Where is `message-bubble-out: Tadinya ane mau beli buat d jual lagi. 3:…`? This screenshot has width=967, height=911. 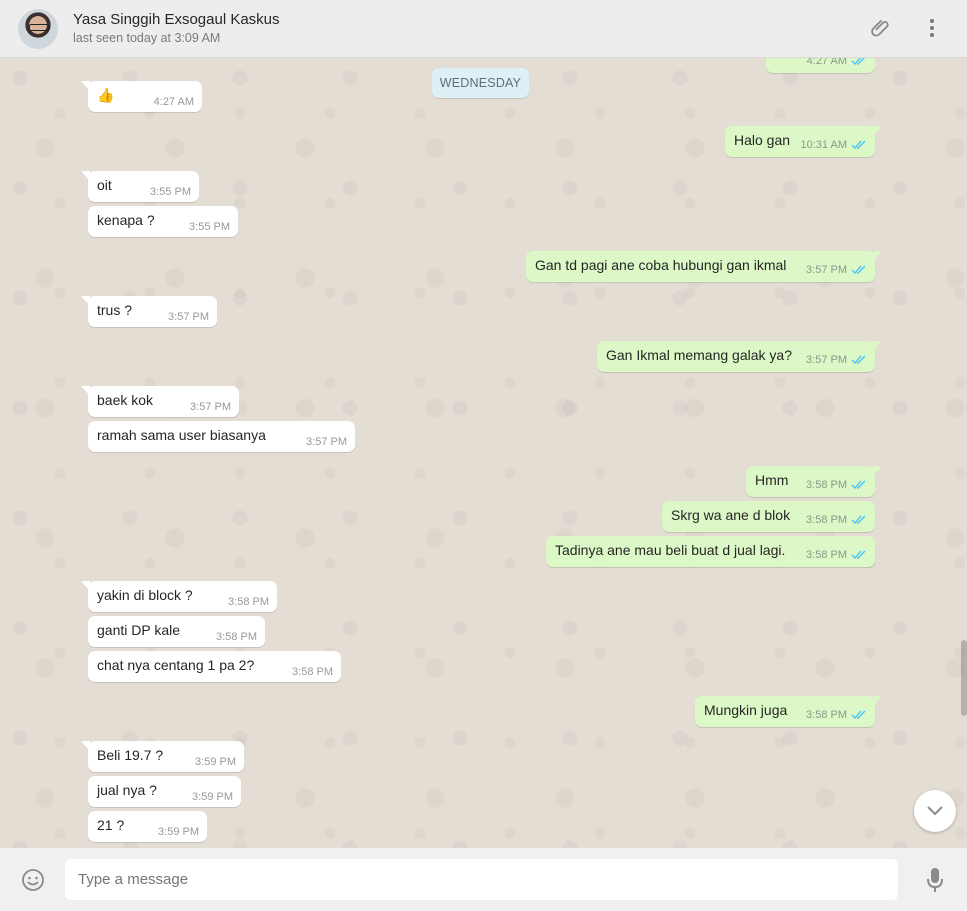
message-bubble-out: Tadinya ane mau beli buat d jual lagi. 3:… is located at coordinates (710, 551).